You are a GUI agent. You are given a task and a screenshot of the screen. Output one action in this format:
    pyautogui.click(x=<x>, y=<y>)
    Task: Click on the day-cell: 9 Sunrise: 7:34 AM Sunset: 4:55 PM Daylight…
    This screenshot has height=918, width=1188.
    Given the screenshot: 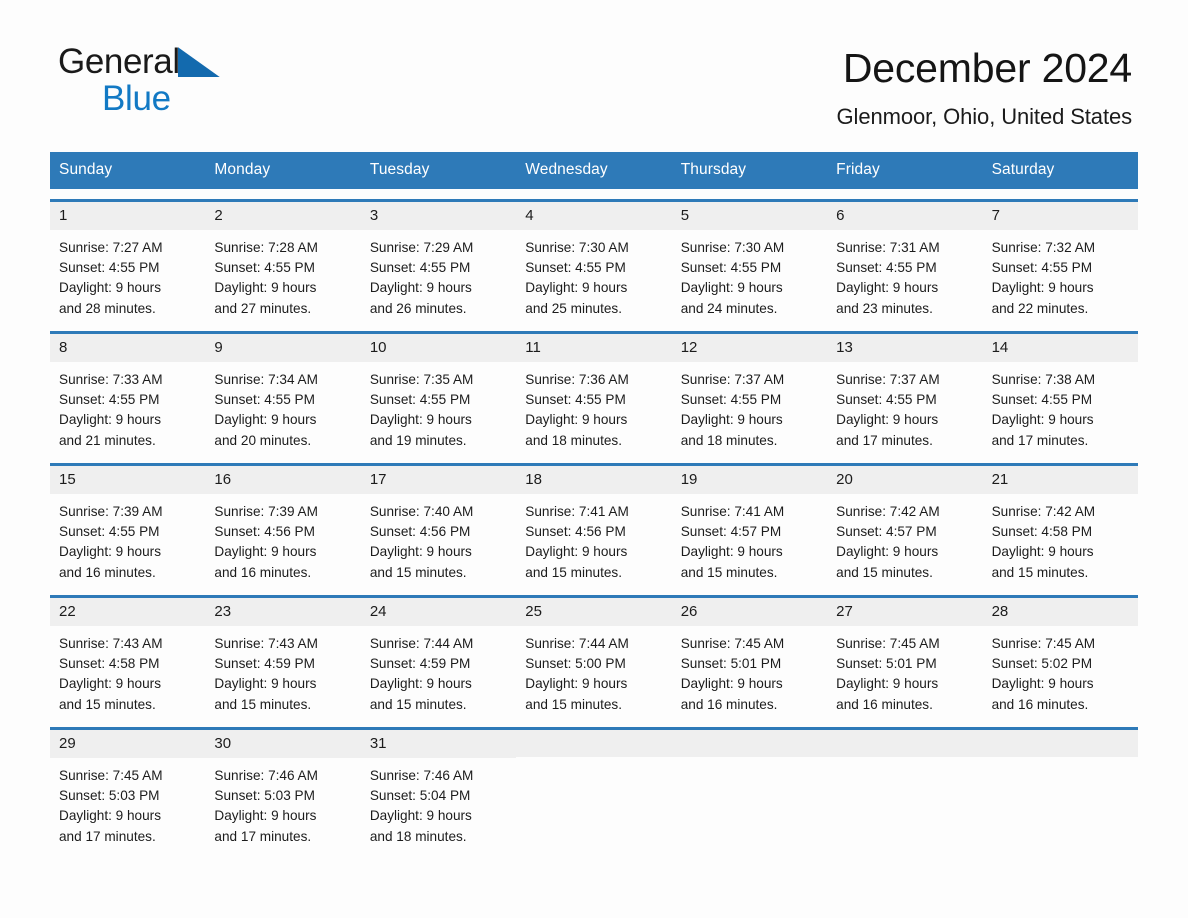 What is the action you would take?
    pyautogui.click(x=283, y=392)
    